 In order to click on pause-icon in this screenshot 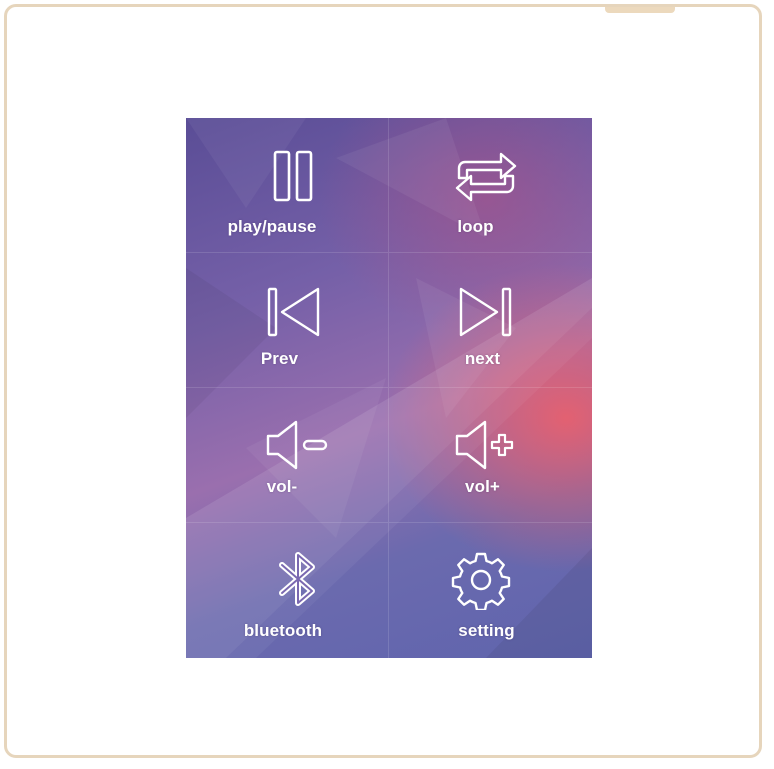, I will do `click(298, 178)`.